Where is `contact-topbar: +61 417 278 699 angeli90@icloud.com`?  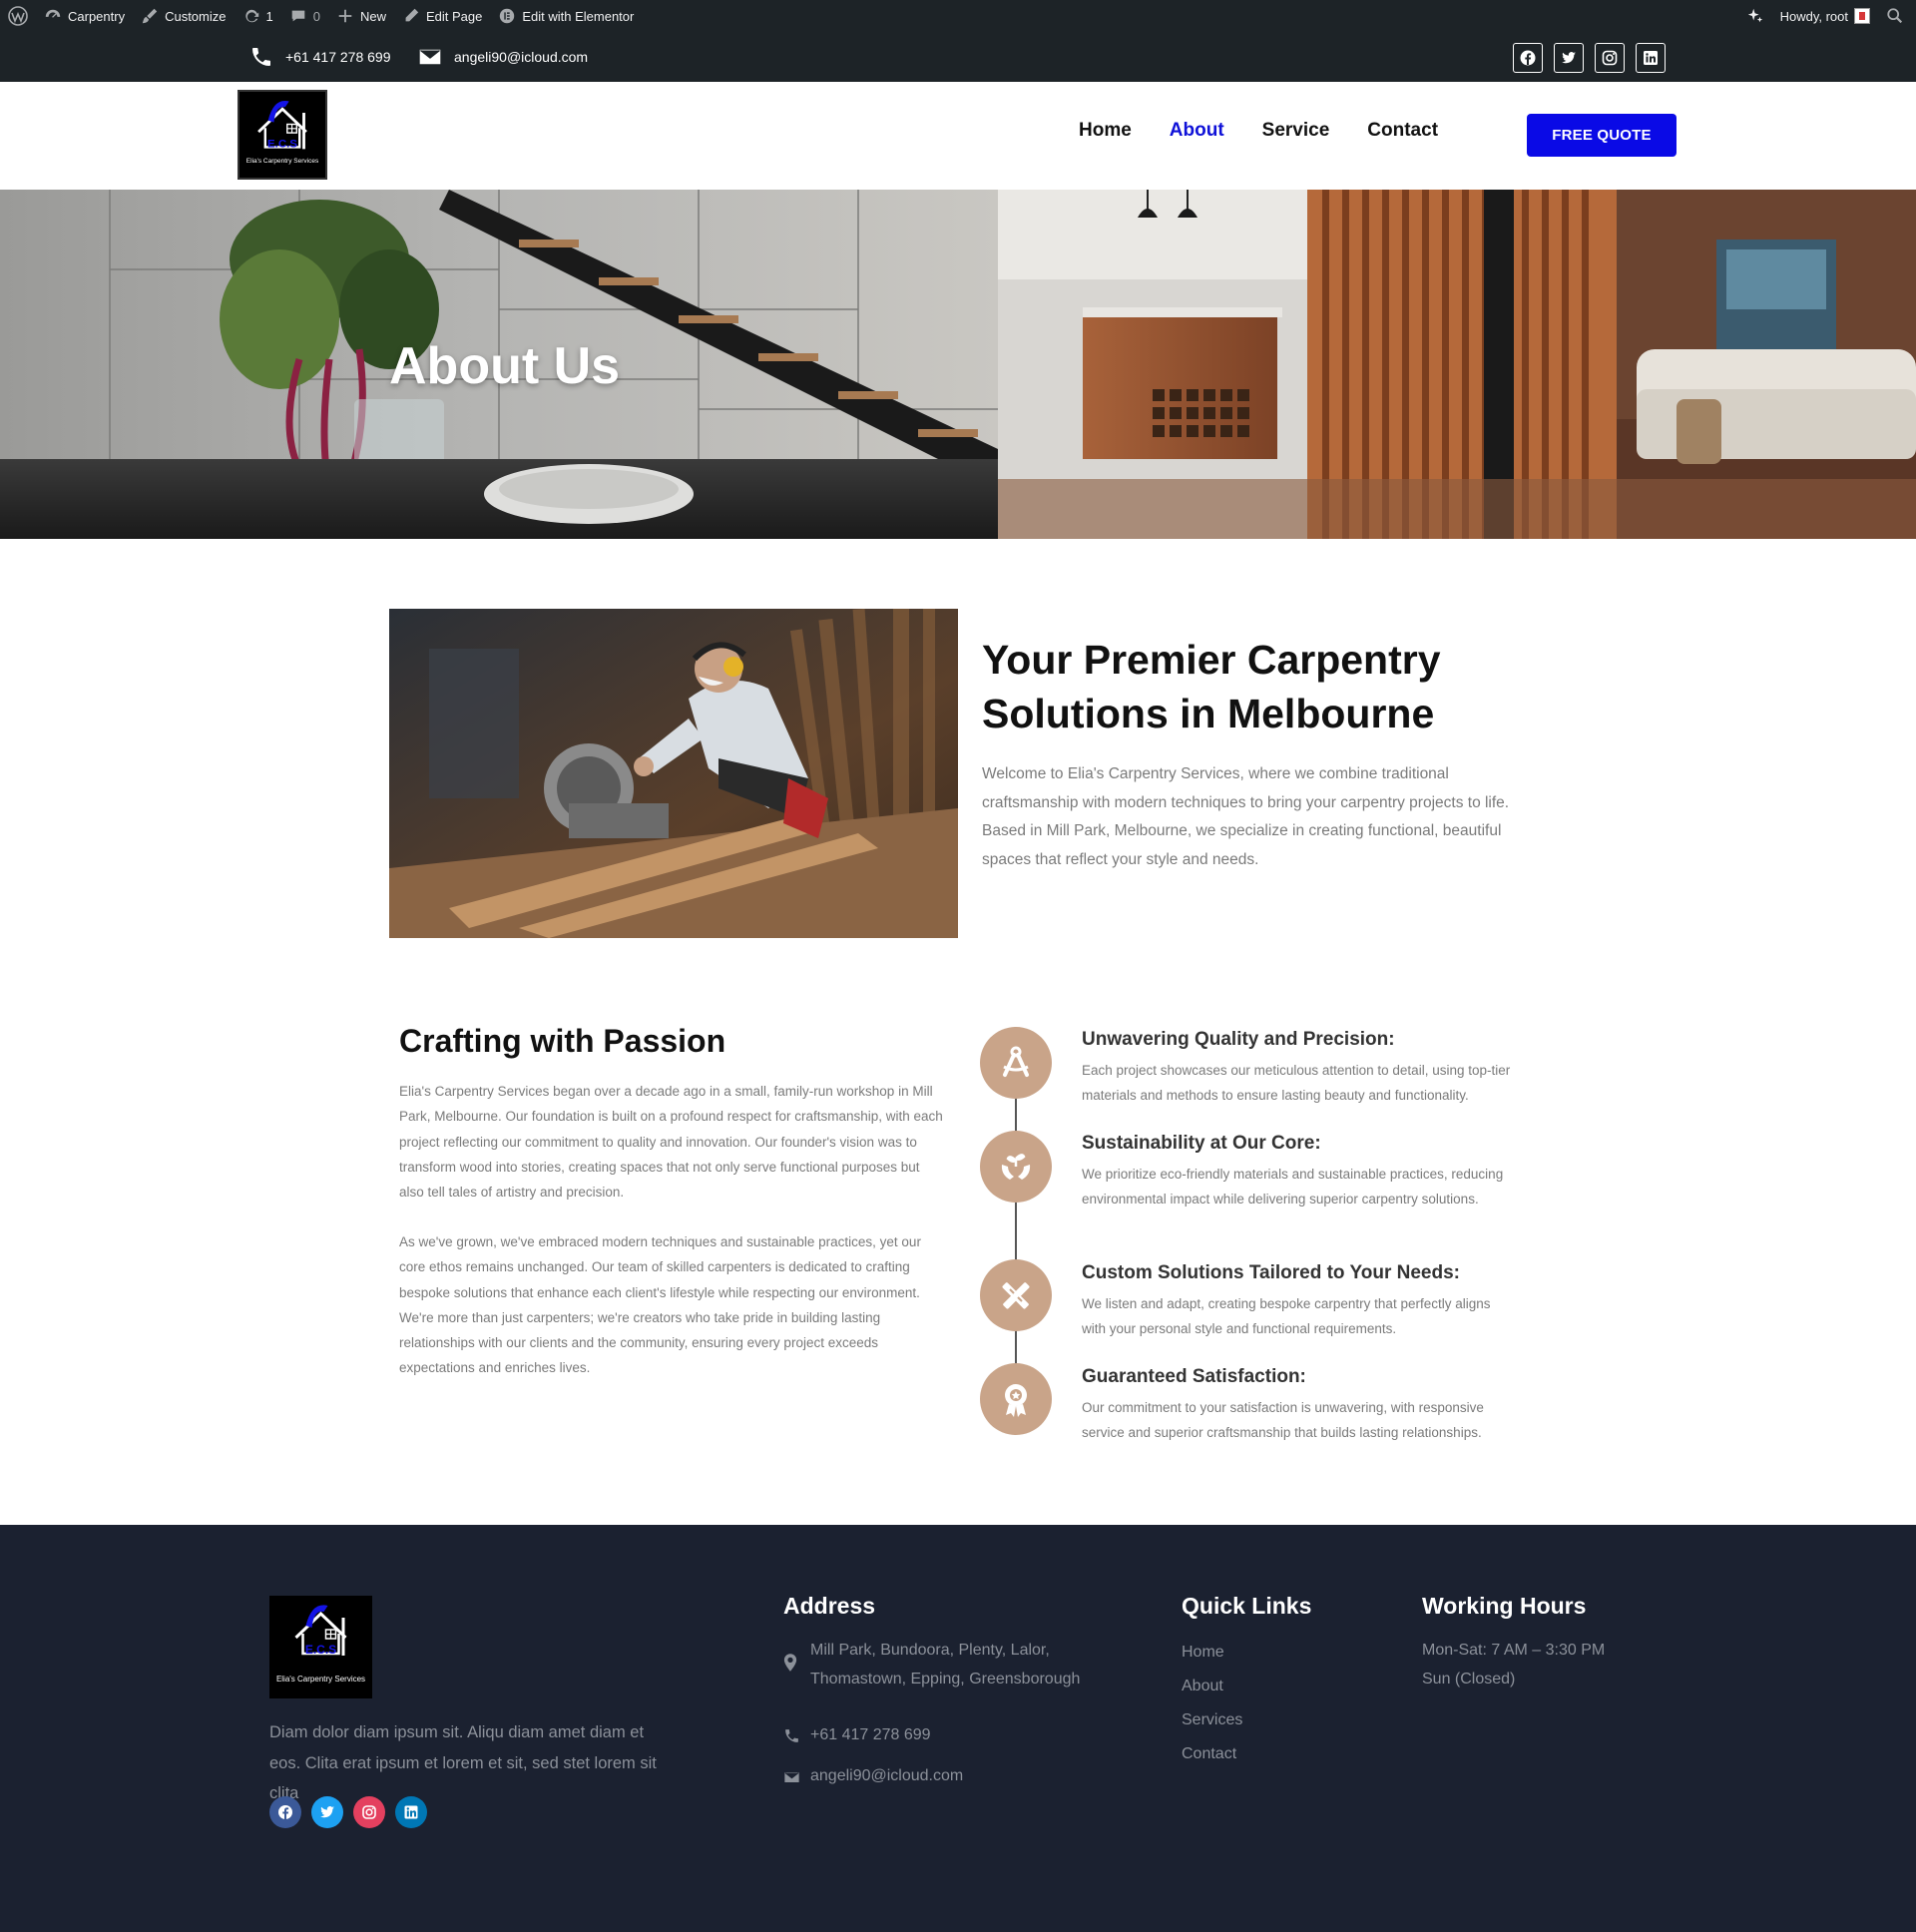
contact-topbar: +61 417 278 699 angeli90@icloud.com is located at coordinates (958, 57).